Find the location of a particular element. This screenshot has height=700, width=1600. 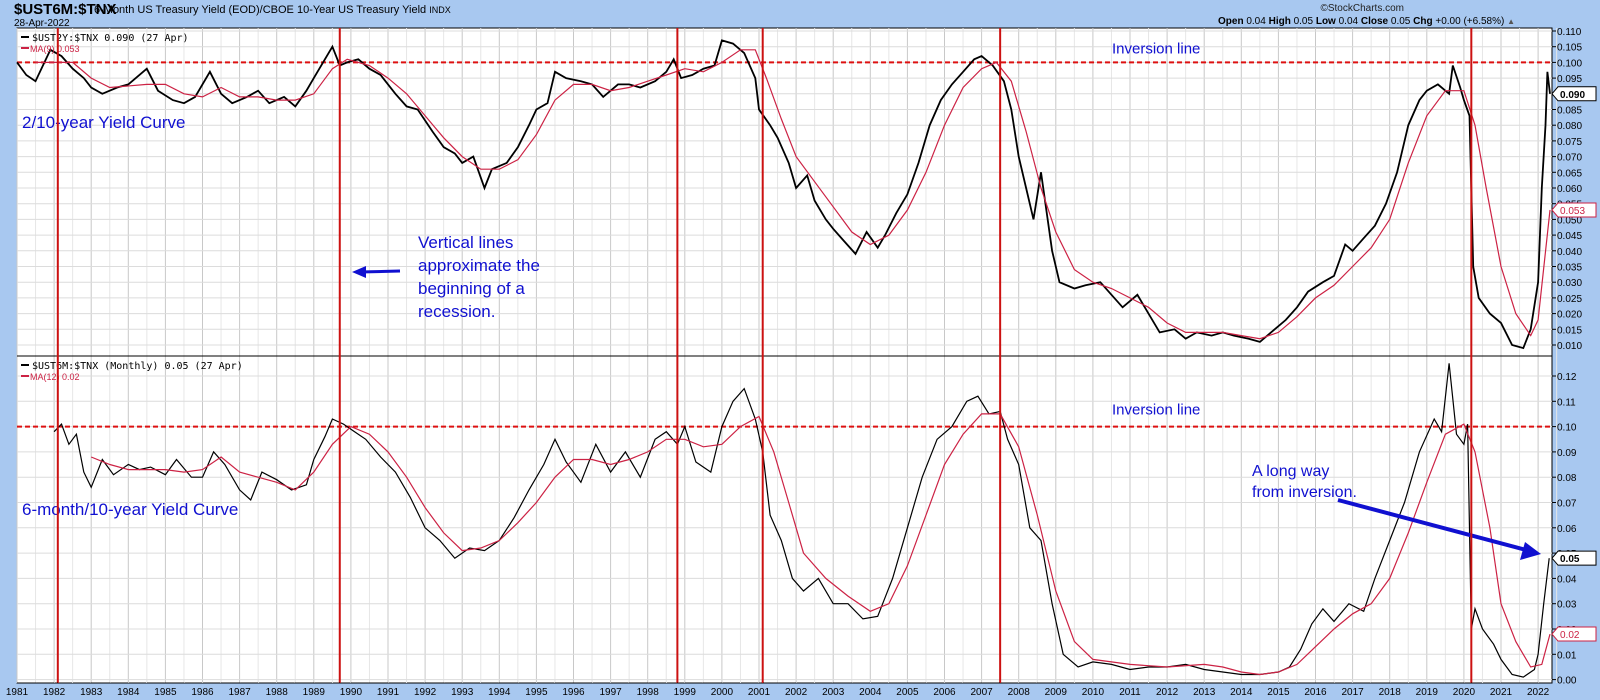

y-tick-label: 0.110 is located at coordinates (1569, 32).